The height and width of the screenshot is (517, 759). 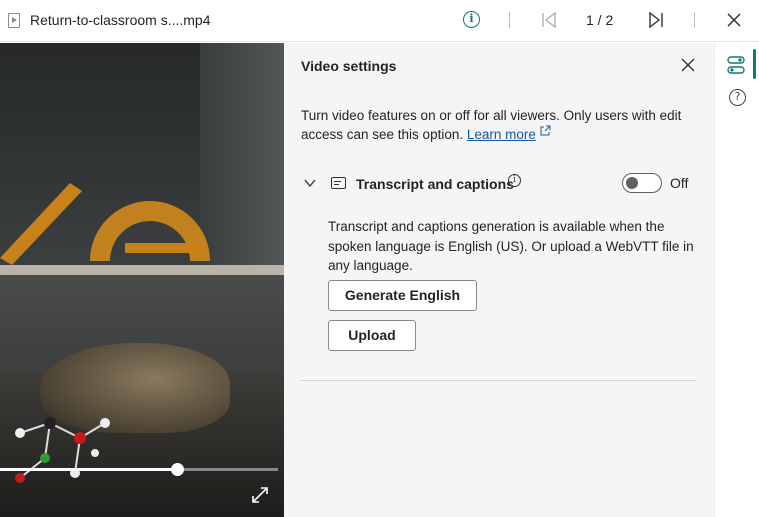 What do you see at coordinates (379, 21) in the screenshot?
I see `title-bar: Return-to-classroom s....mp4 i 1 / 2` at bounding box center [379, 21].